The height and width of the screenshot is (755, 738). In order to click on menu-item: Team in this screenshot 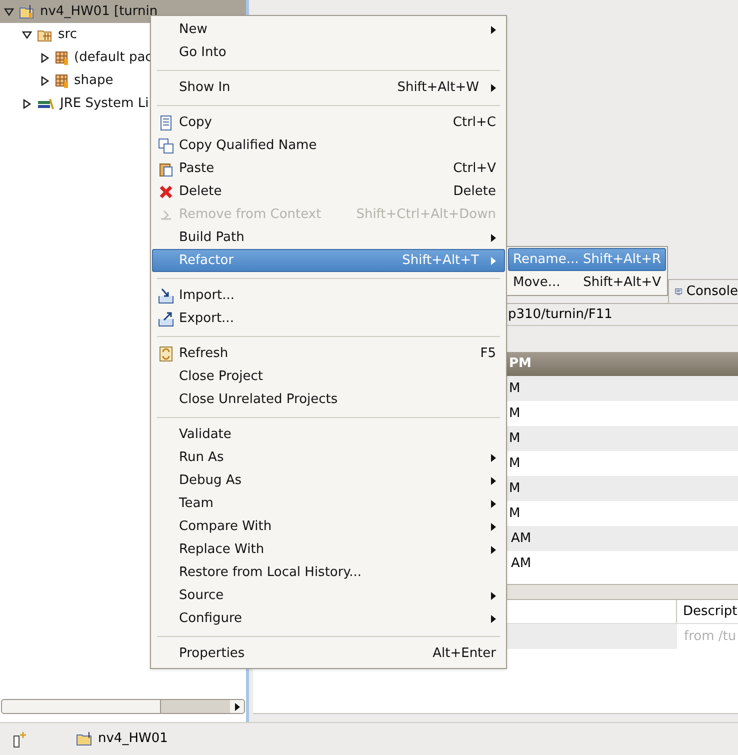, I will do `click(328, 503)`.